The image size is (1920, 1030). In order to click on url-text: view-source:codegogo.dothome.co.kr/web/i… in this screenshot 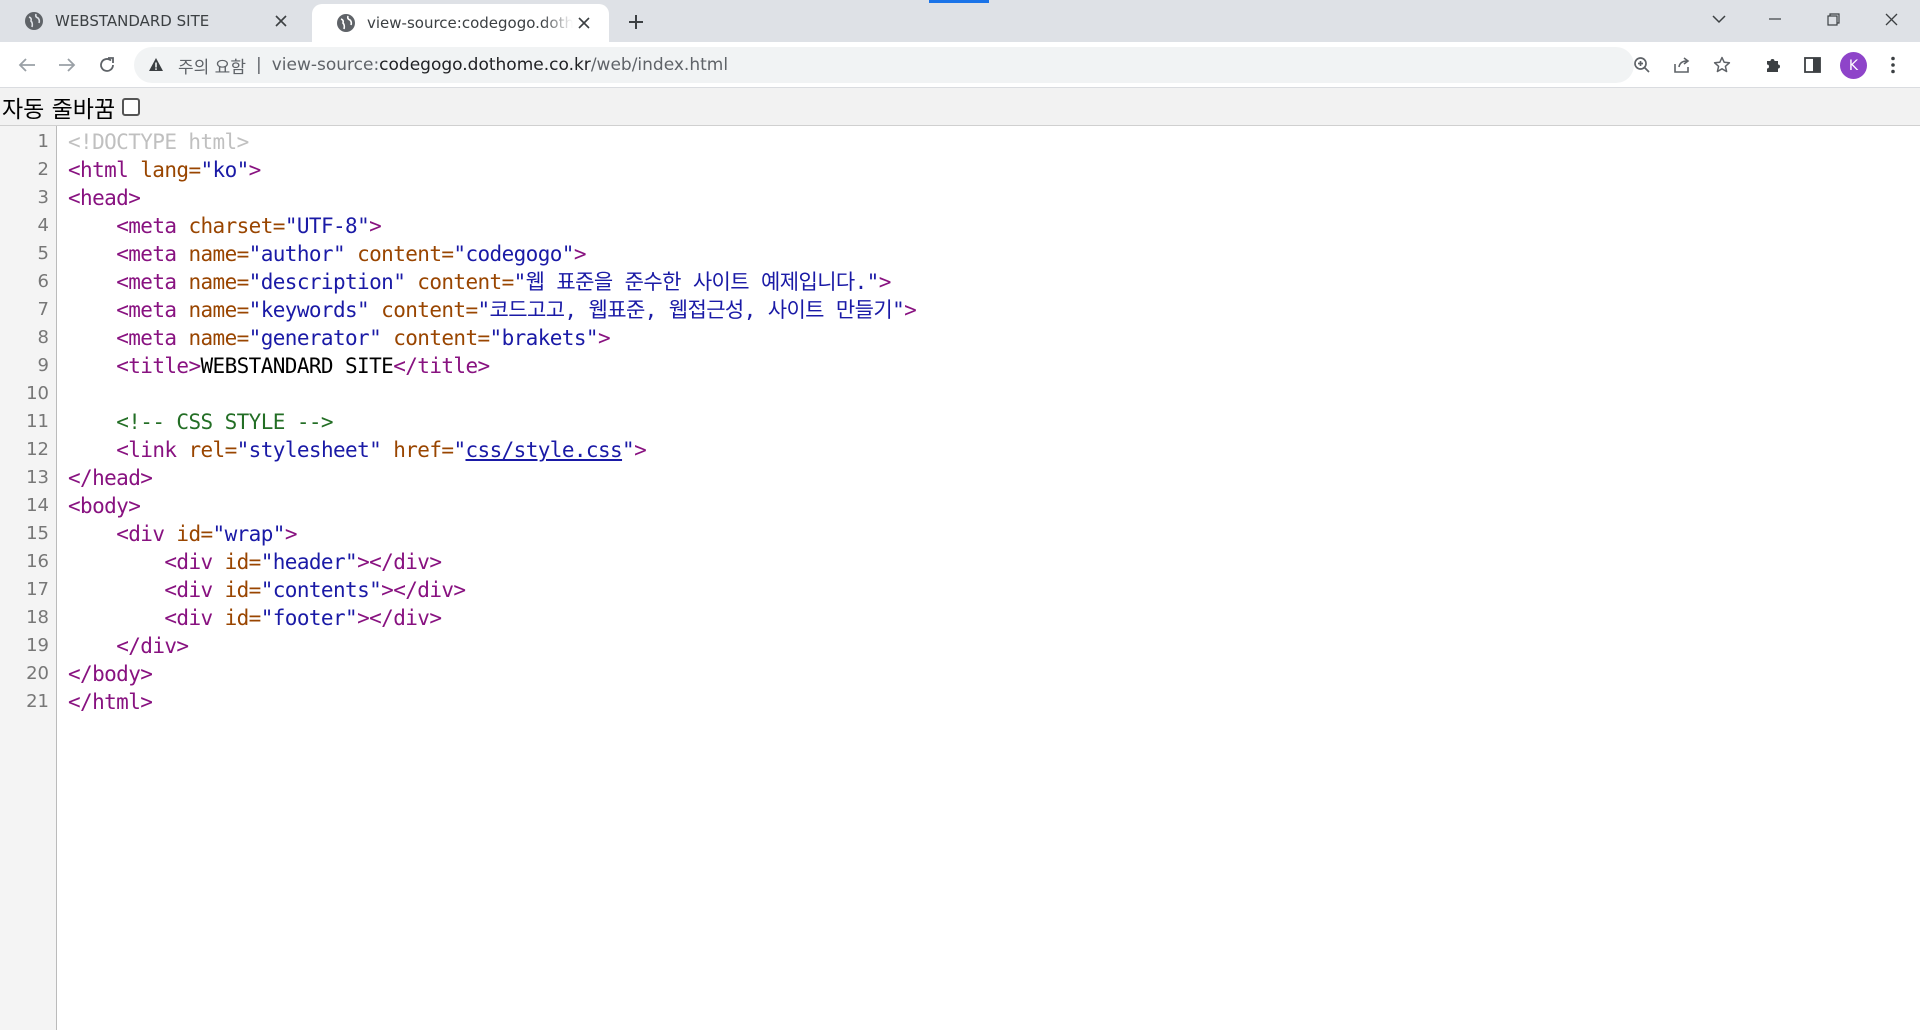, I will do `click(500, 65)`.